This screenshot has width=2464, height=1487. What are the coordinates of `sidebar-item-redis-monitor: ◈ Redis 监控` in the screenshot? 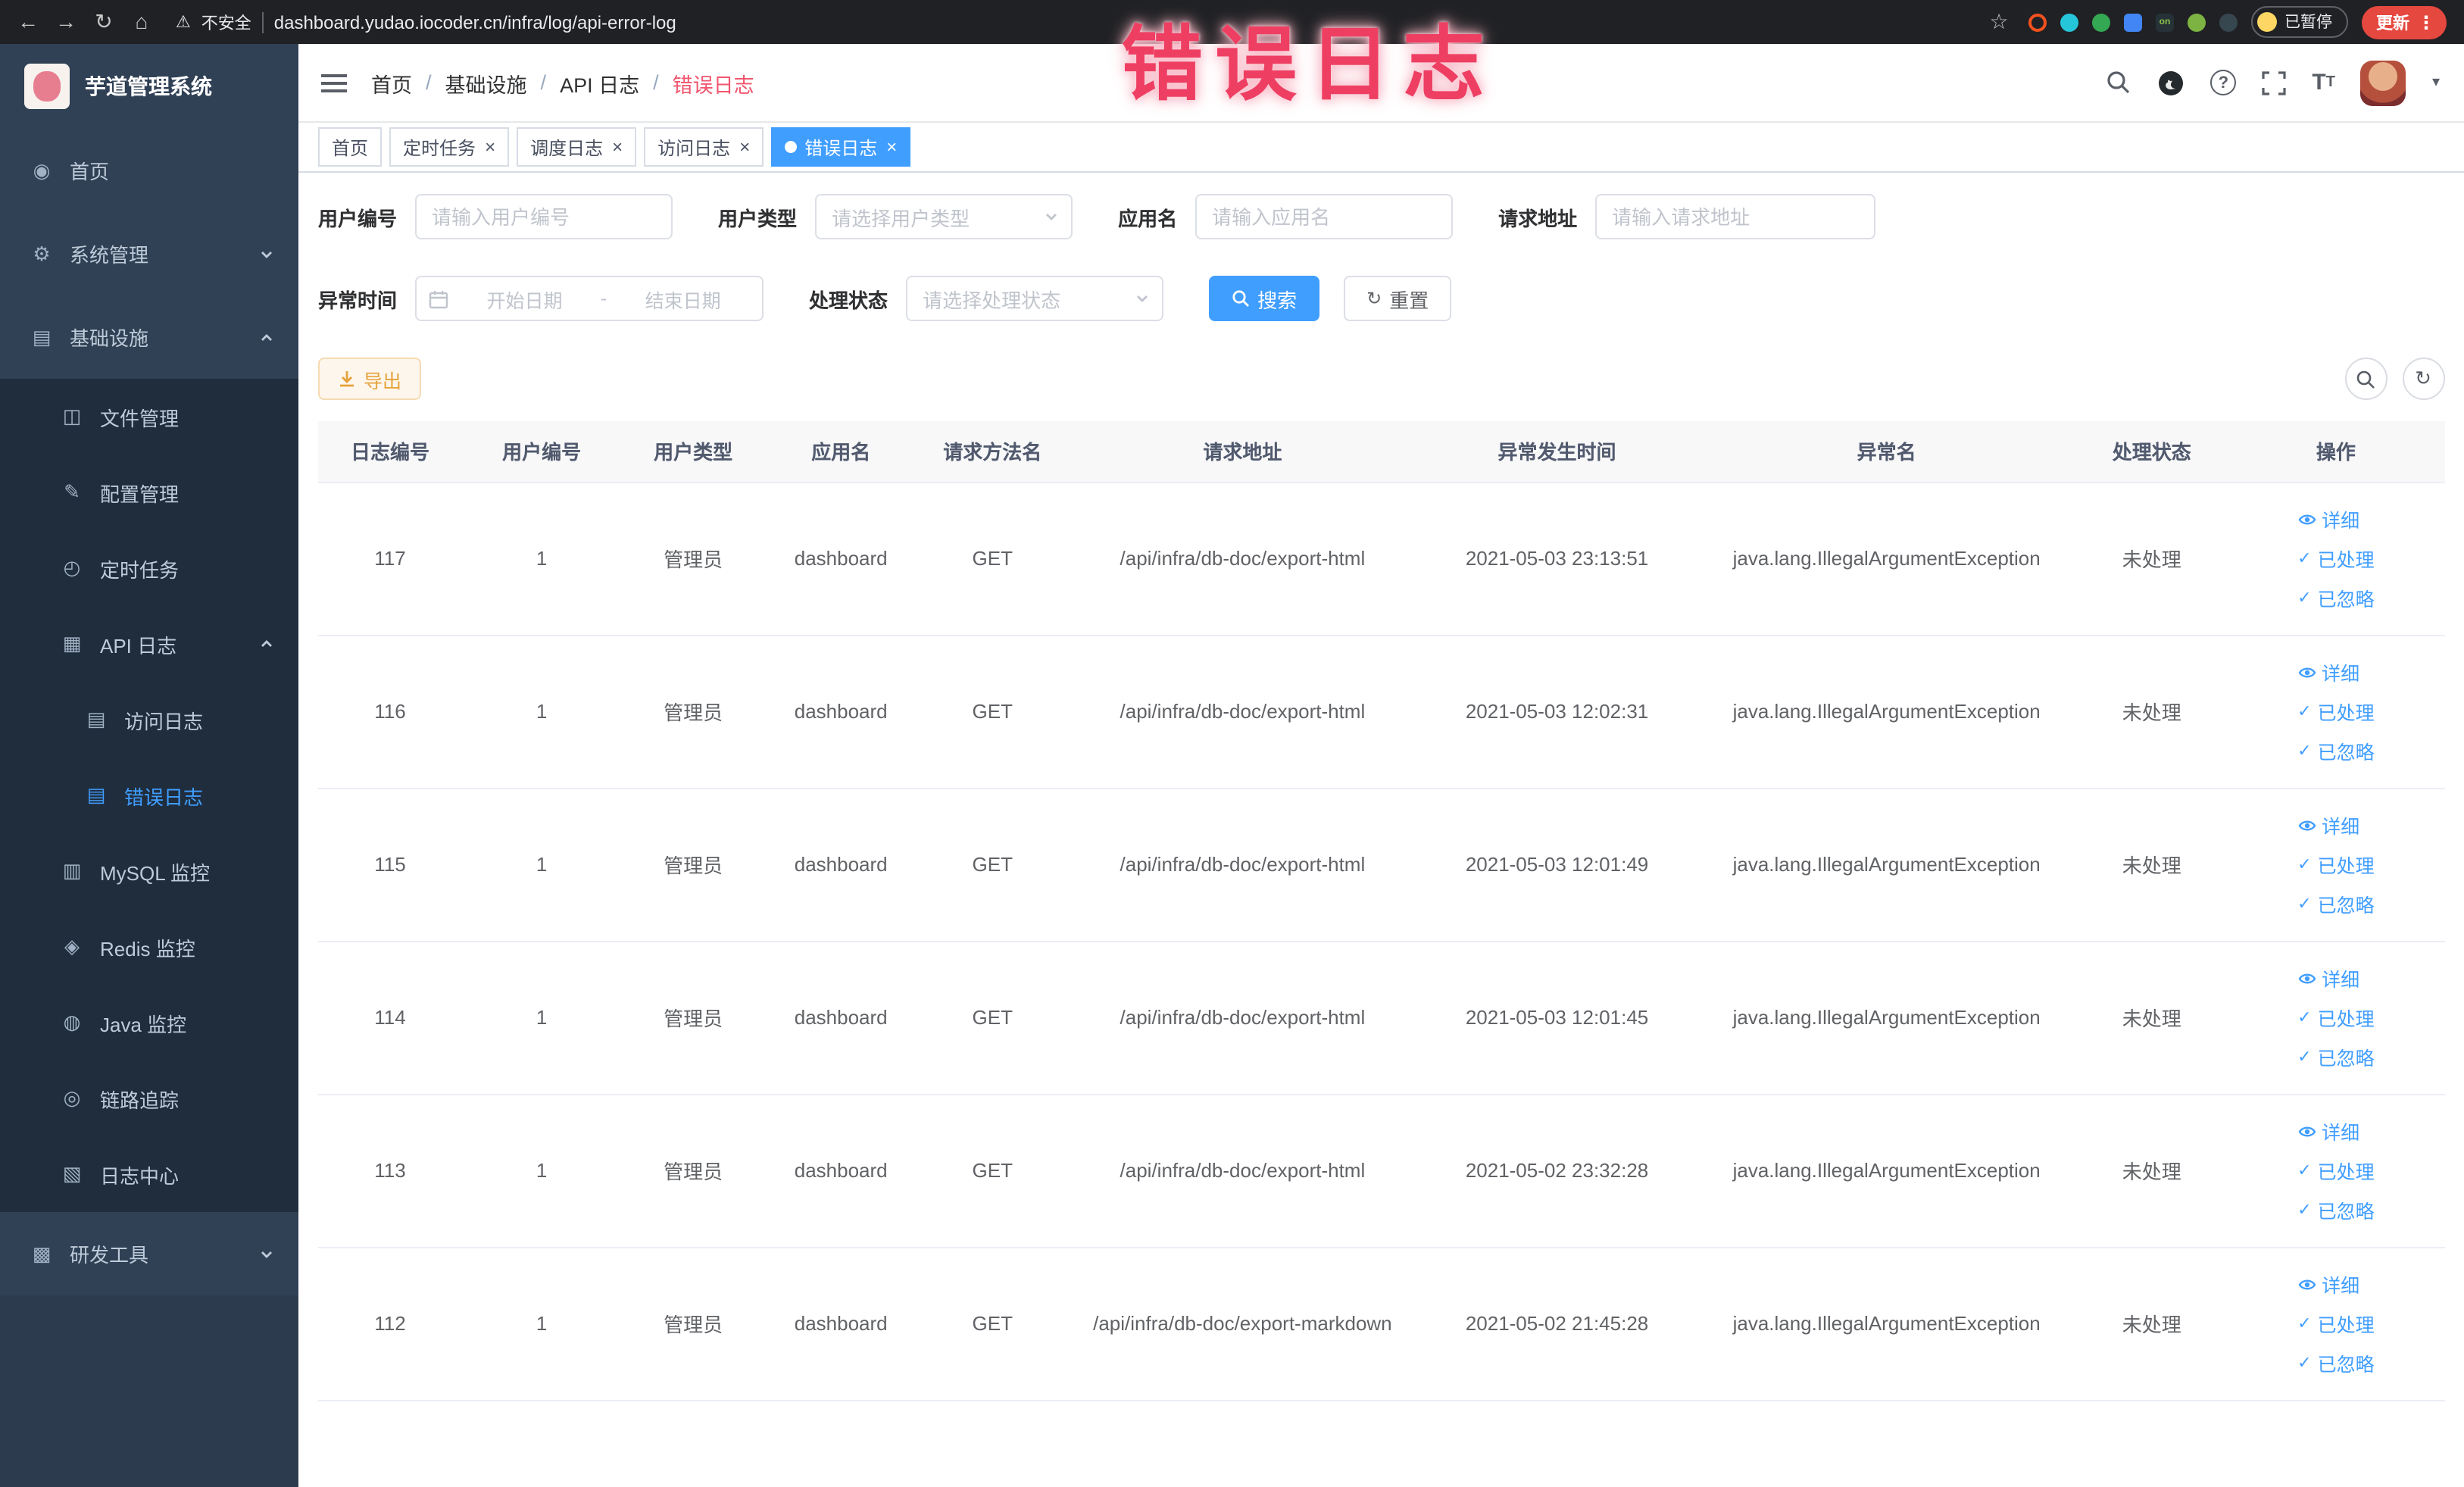 It's located at (149, 947).